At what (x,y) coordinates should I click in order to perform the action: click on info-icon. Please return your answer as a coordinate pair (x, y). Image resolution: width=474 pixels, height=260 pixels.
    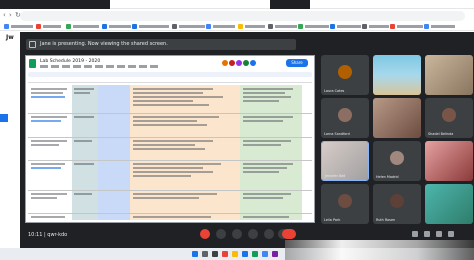
    Looking at the image, I should click on (415, 234).